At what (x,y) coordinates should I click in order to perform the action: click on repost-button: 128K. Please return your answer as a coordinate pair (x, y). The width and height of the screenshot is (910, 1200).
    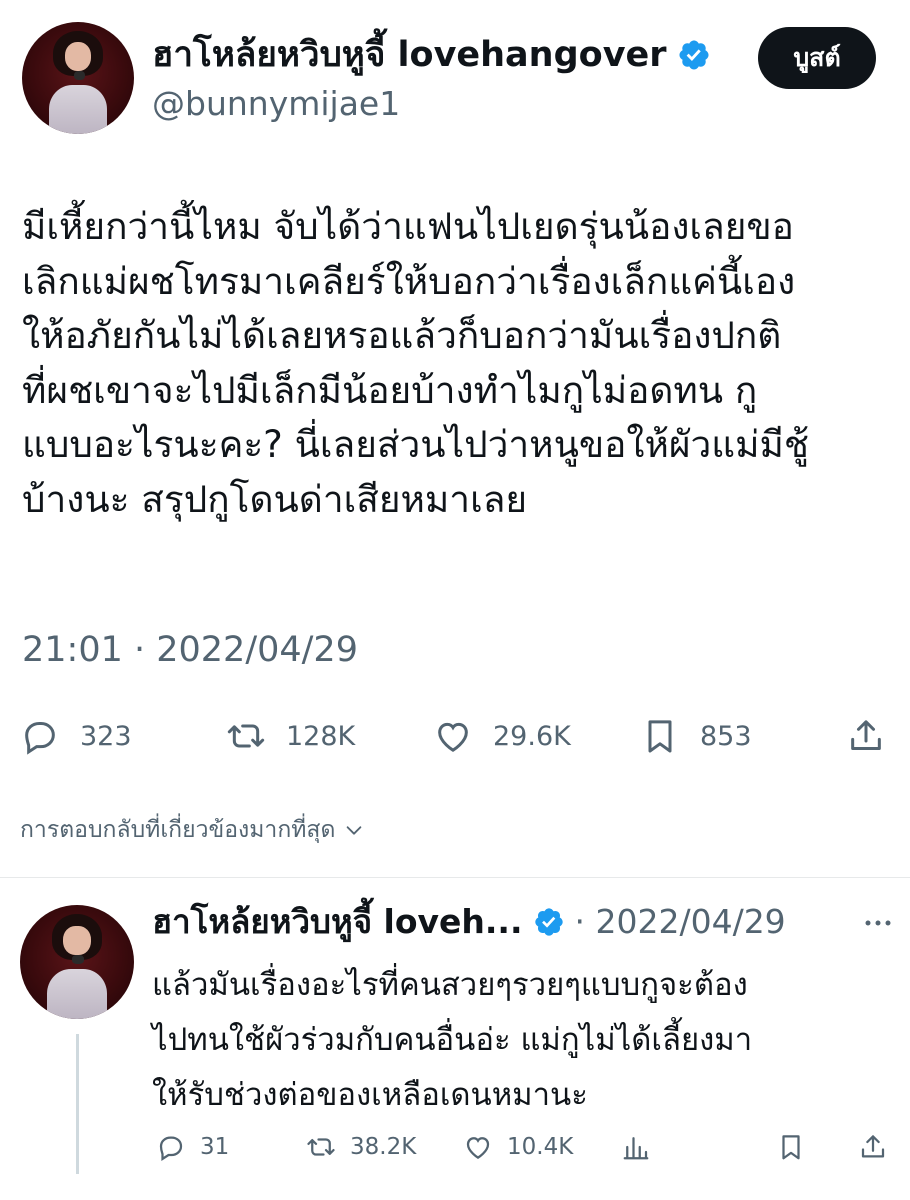
    Looking at the image, I should click on (290, 736).